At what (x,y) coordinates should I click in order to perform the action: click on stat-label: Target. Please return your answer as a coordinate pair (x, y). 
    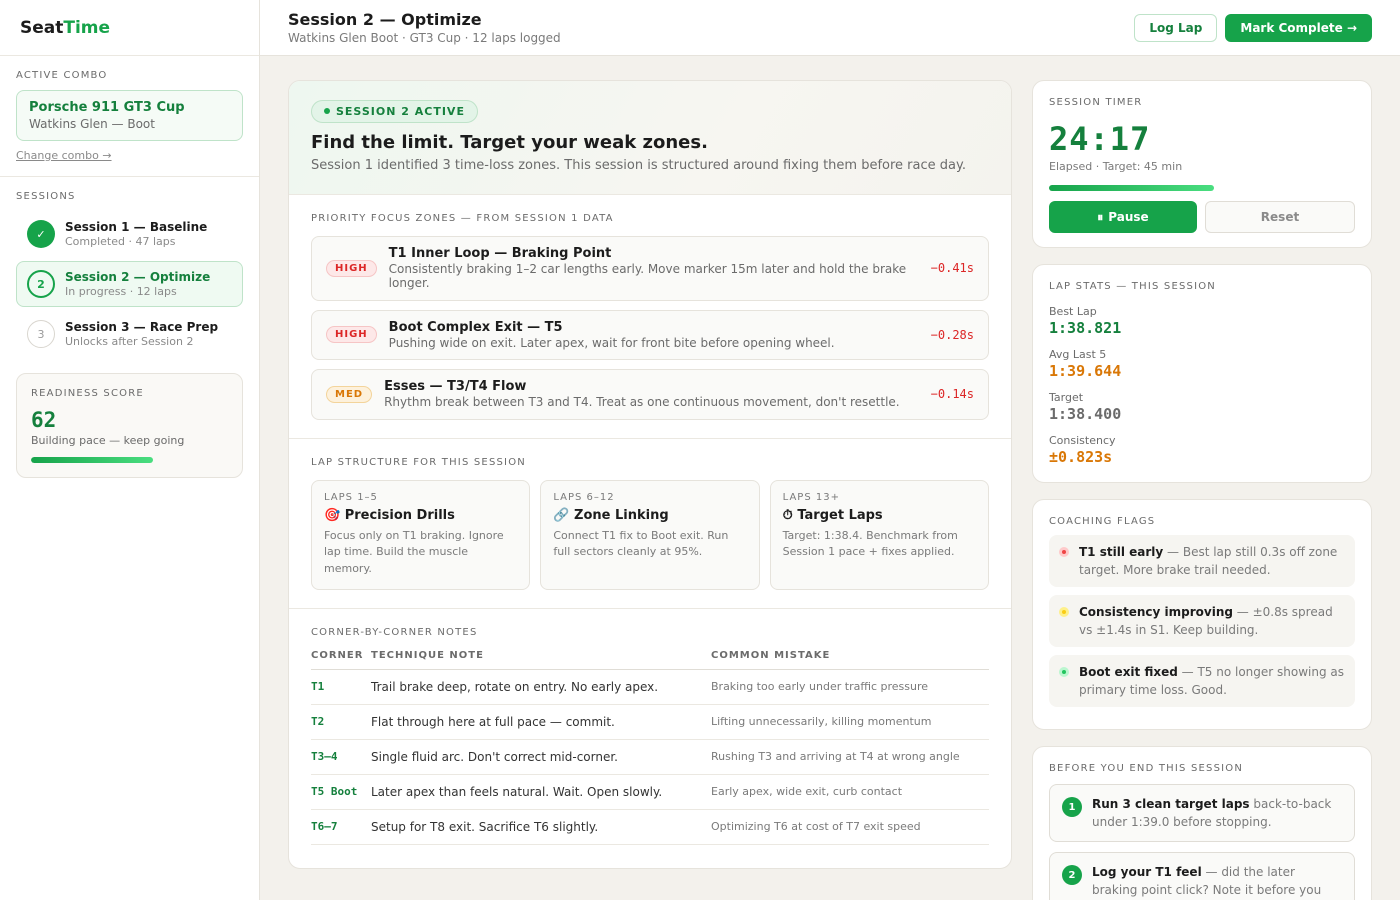
    Looking at the image, I should click on (1066, 397).